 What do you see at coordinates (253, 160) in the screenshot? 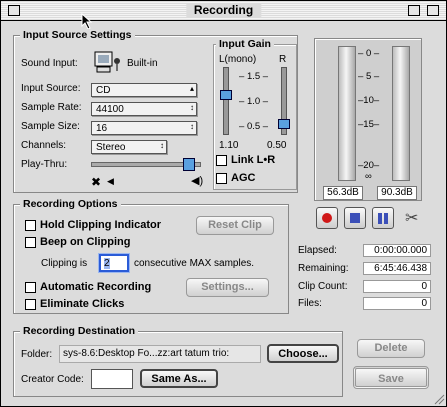
I see `link-lr-label: Link L•R` at bounding box center [253, 160].